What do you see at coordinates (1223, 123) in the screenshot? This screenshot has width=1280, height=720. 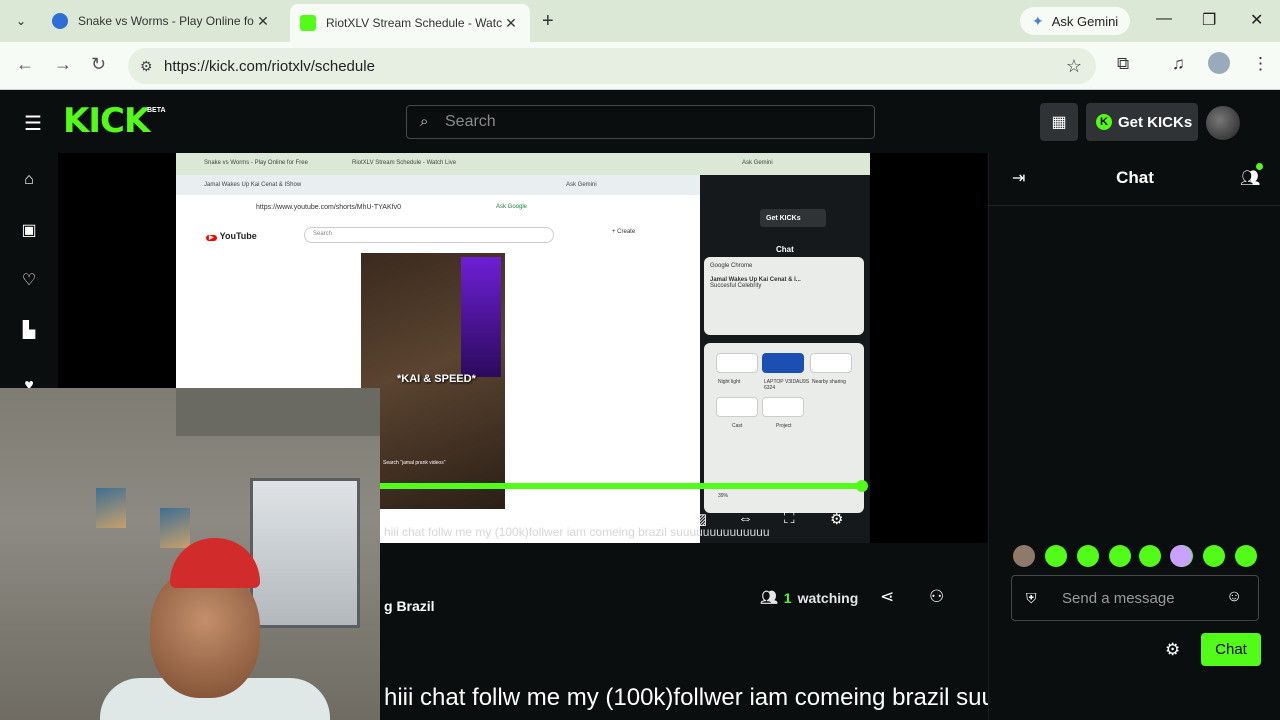 I see `user-avatar` at bounding box center [1223, 123].